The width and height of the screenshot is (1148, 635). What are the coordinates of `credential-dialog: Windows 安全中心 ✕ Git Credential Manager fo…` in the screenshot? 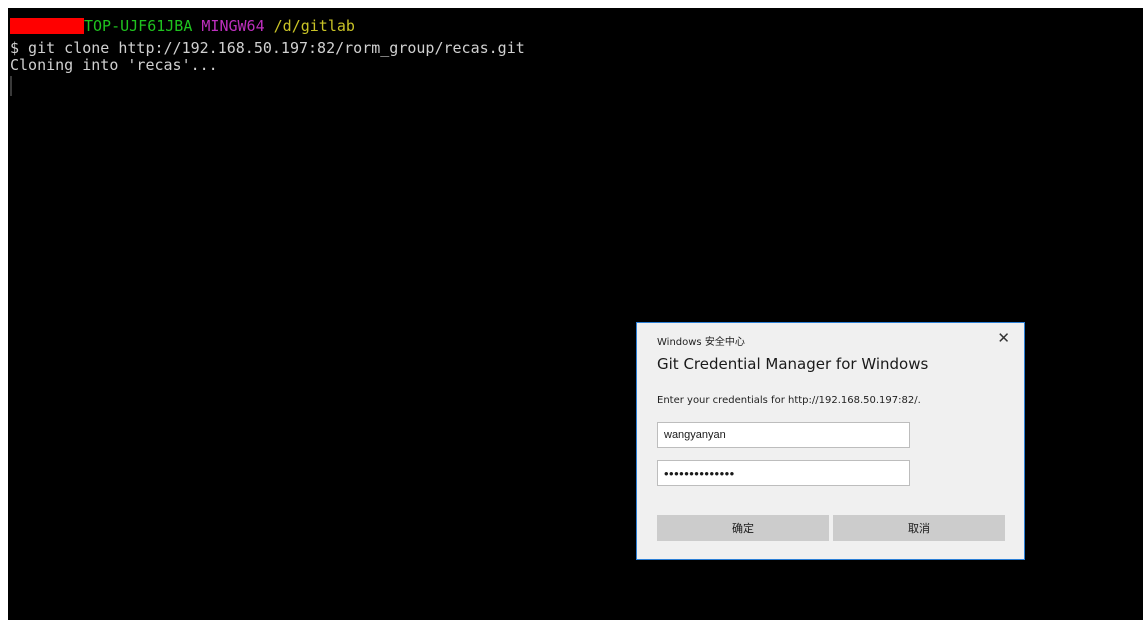 It's located at (830, 441).